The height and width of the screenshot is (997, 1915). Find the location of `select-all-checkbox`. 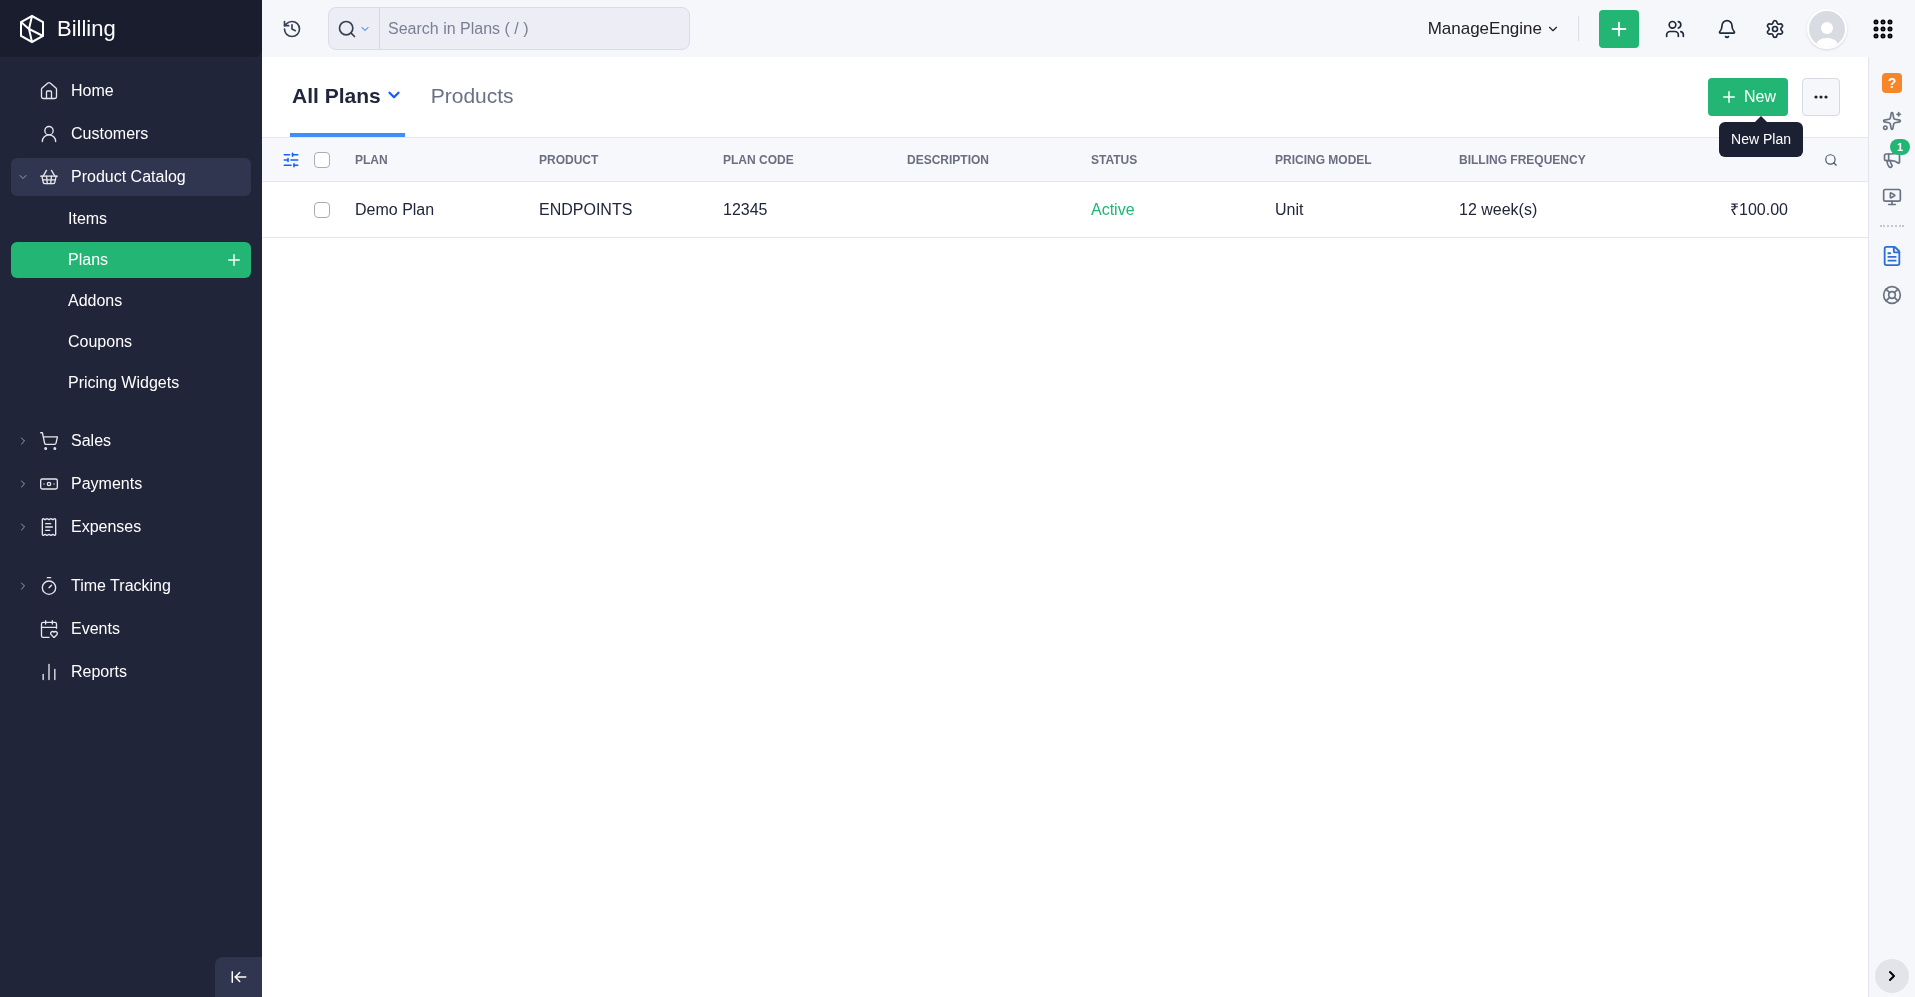

select-all-checkbox is located at coordinates (322, 159).